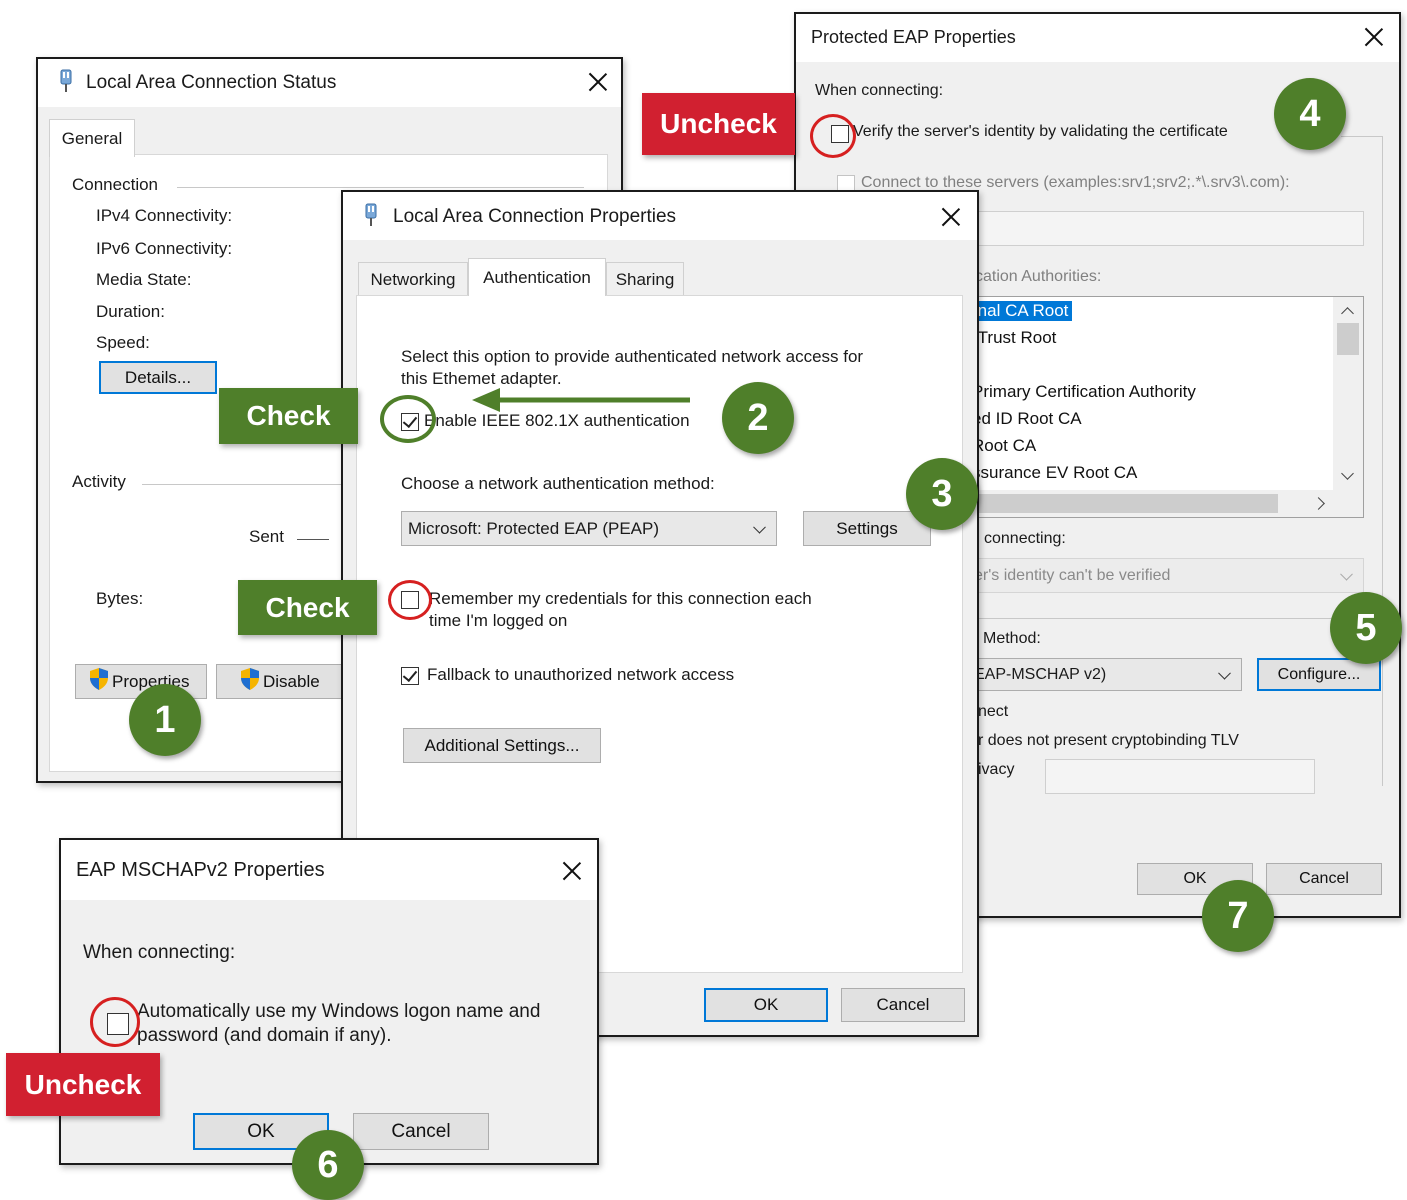 The width and height of the screenshot is (1407, 1200). What do you see at coordinates (1348, 339) in the screenshot?
I see `scroll-thumb` at bounding box center [1348, 339].